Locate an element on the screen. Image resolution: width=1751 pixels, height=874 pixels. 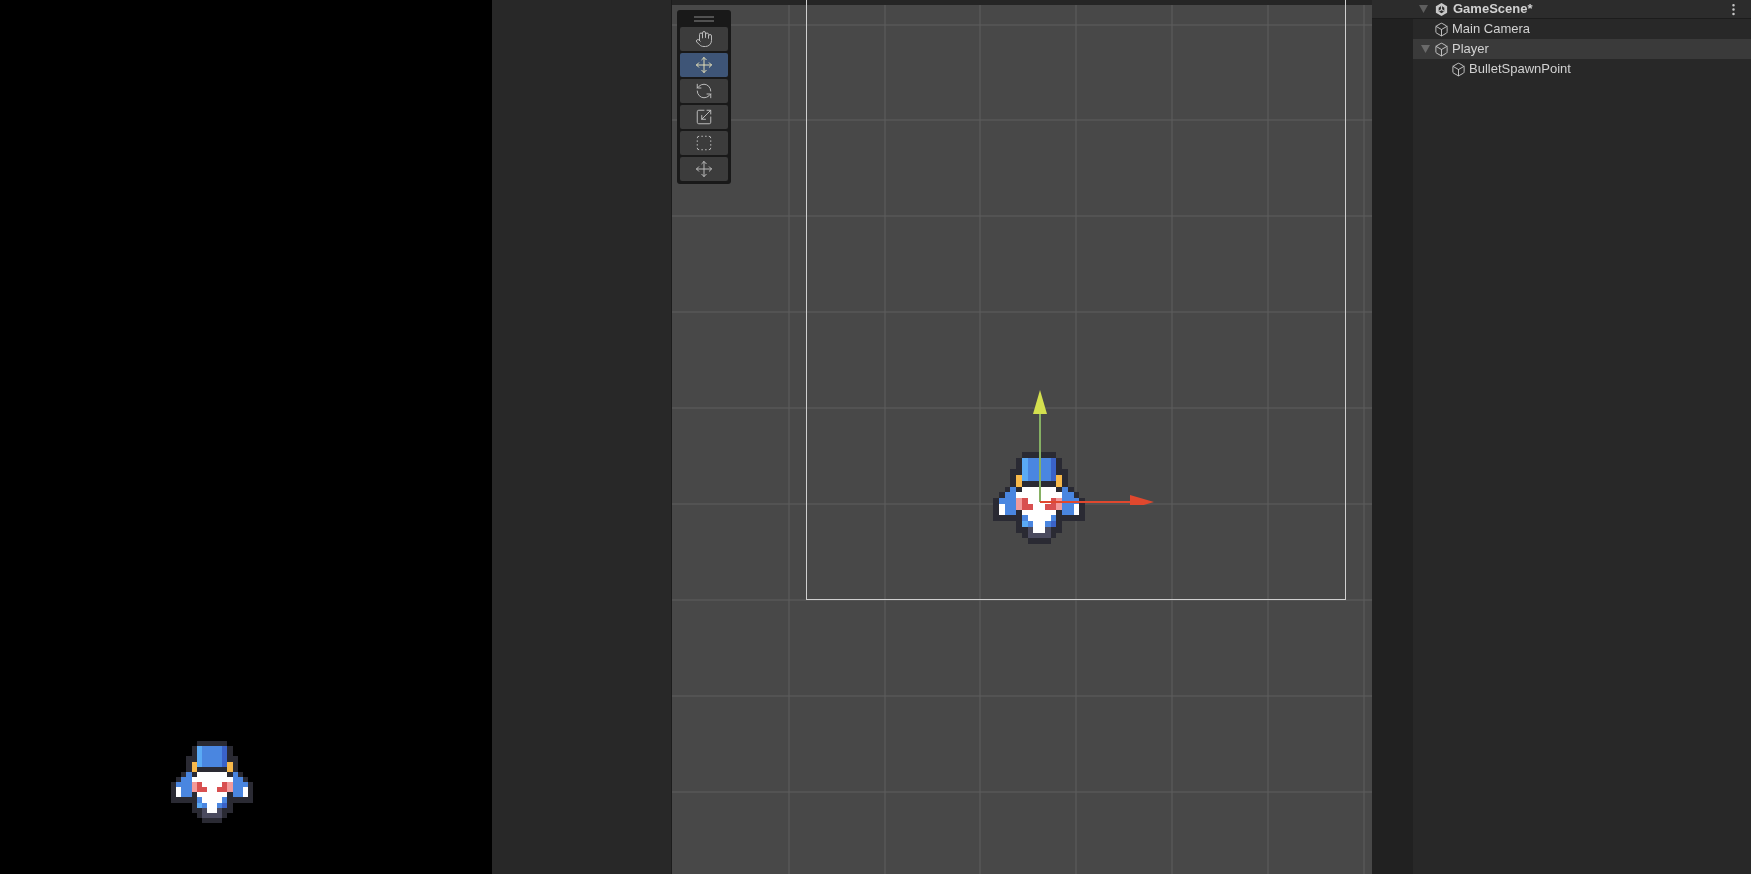
hierarchy-item: Player is located at coordinates (1582, 49).